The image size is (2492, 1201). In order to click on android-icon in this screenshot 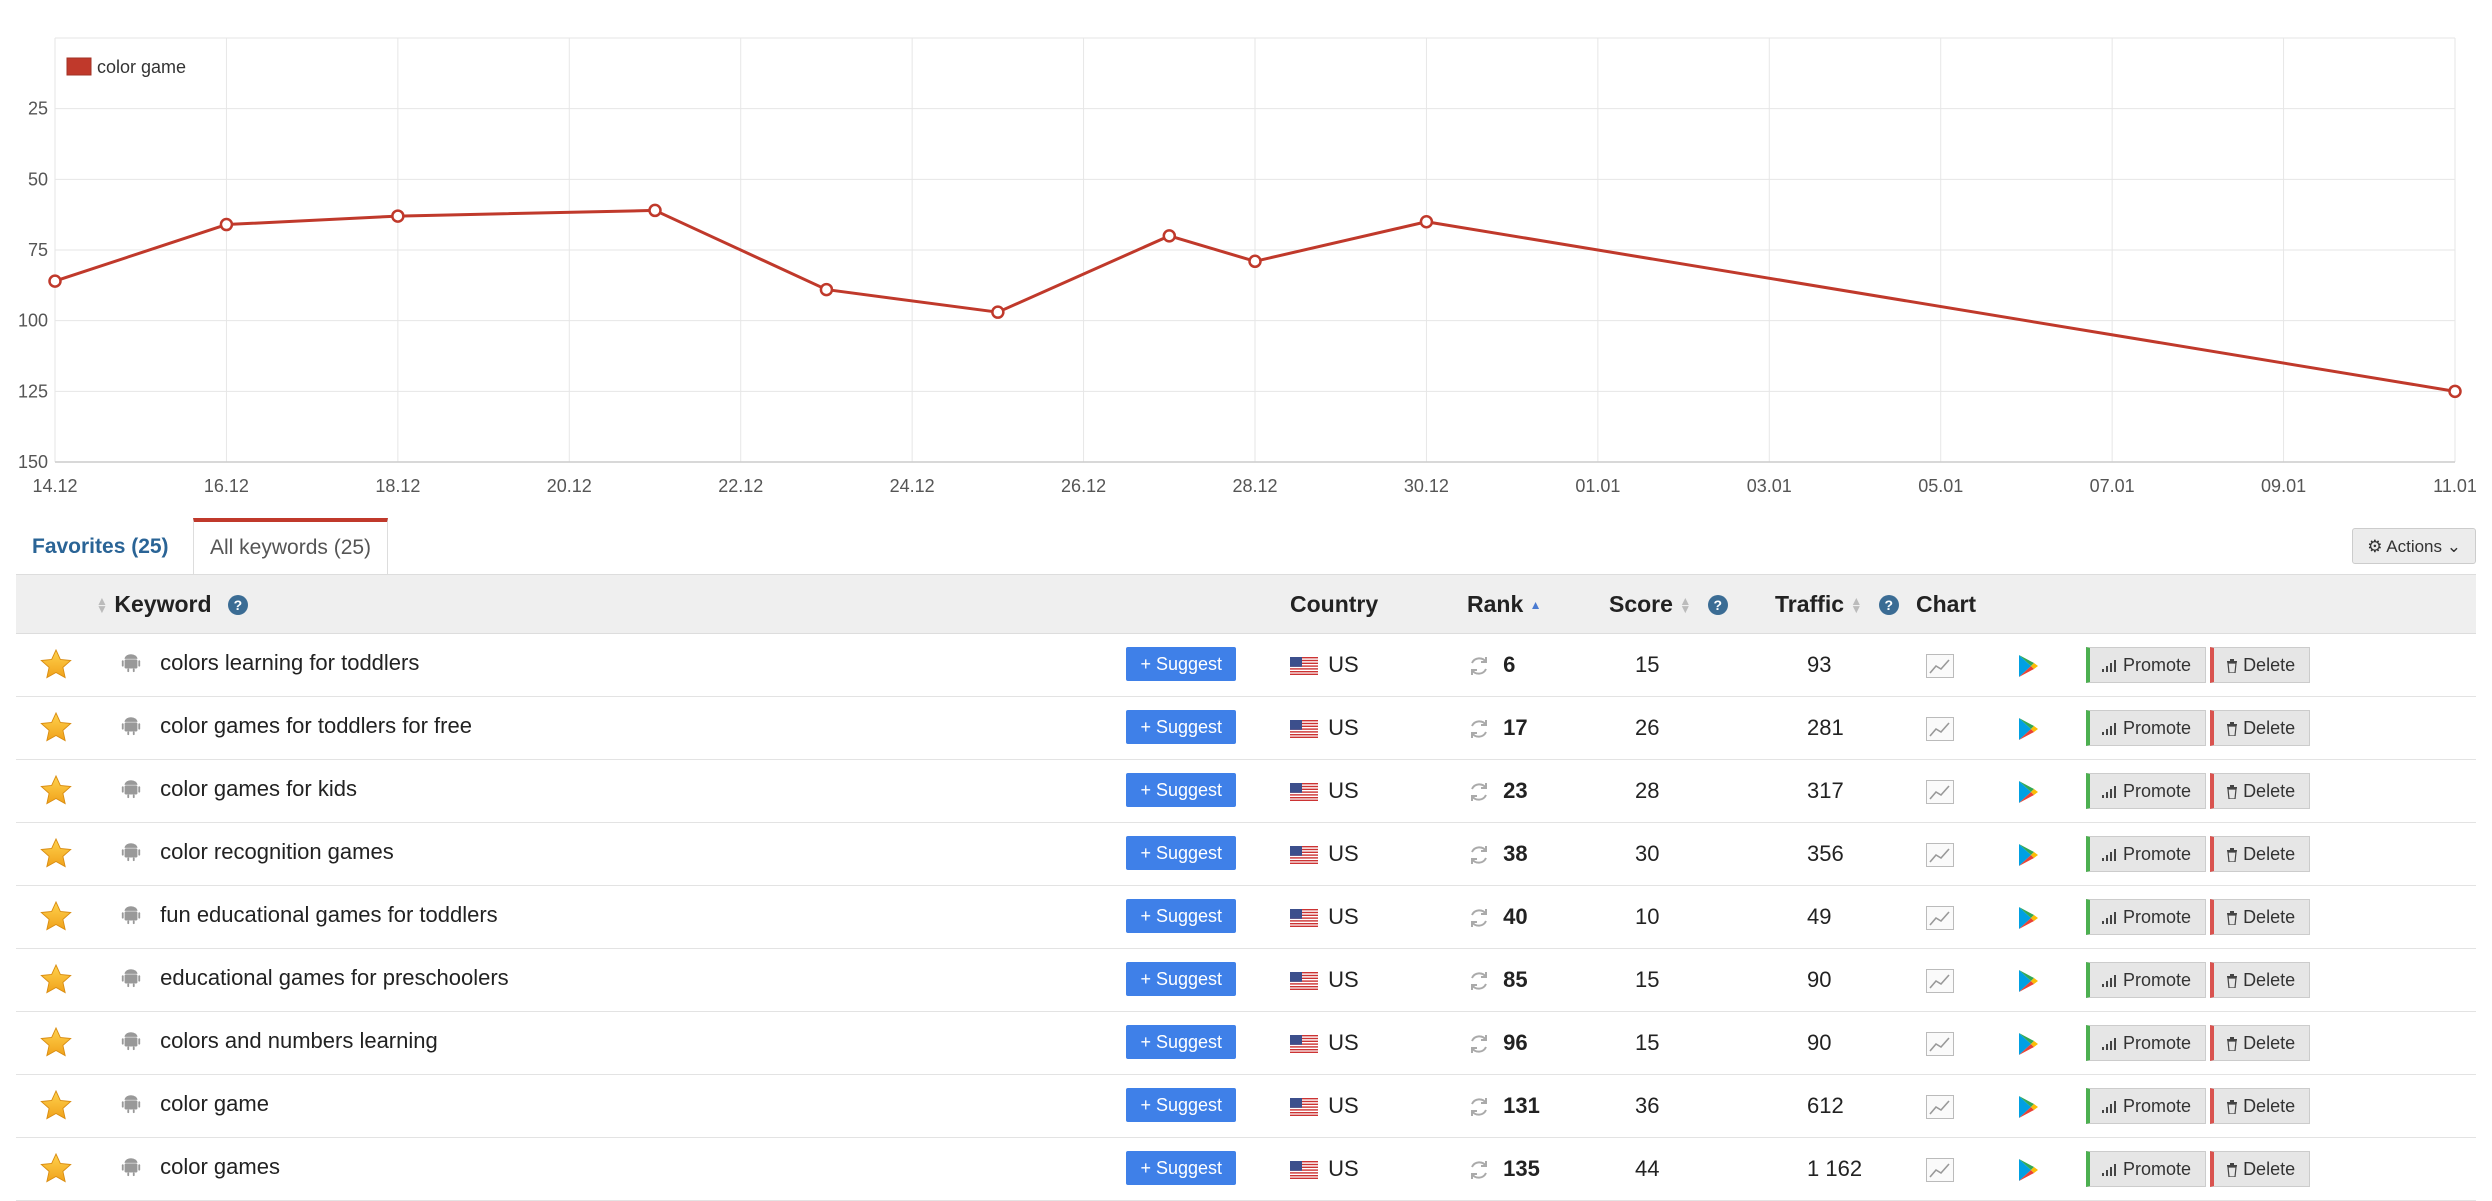, I will do `click(131, 852)`.